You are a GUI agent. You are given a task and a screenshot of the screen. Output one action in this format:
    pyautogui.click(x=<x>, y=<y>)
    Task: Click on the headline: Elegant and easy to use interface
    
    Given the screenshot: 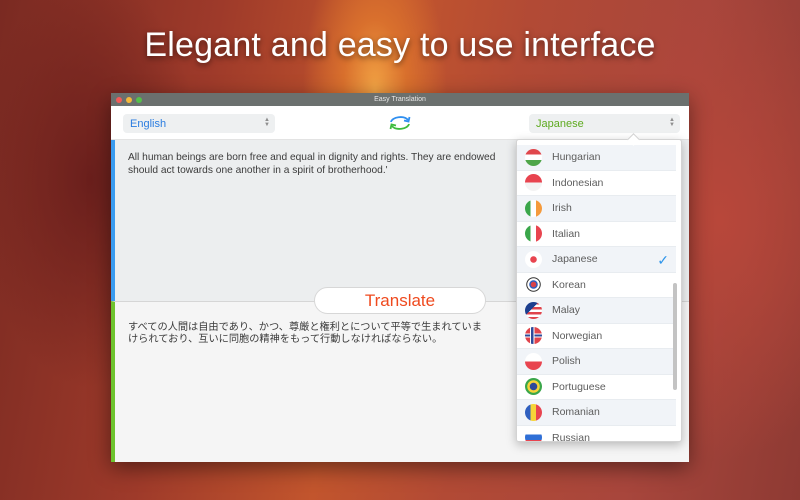 What is the action you would take?
    pyautogui.click(x=400, y=45)
    